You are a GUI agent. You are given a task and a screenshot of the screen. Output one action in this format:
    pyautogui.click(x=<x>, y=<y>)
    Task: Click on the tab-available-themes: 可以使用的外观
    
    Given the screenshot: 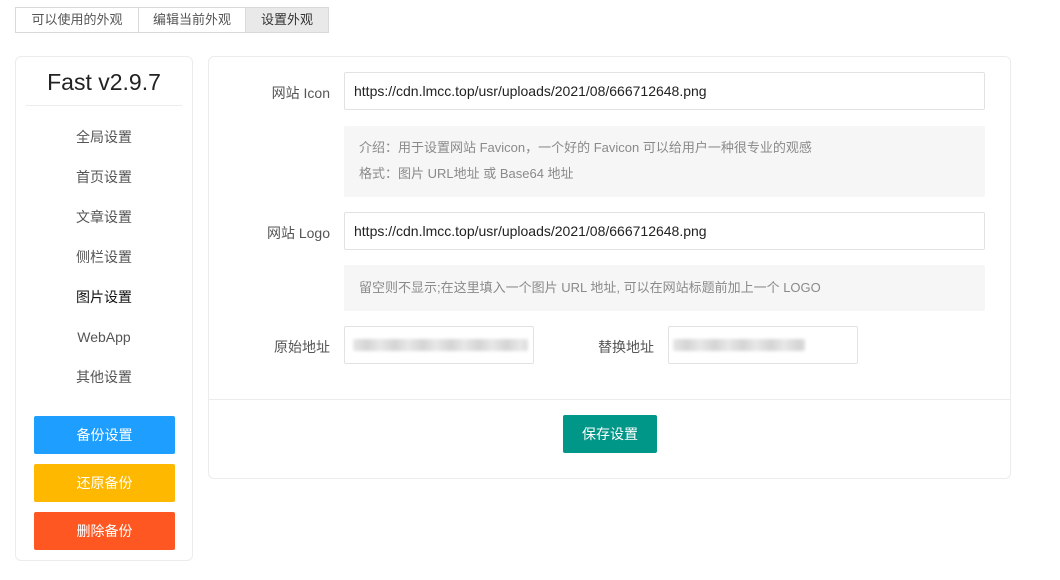 What is the action you would take?
    pyautogui.click(x=77, y=20)
    